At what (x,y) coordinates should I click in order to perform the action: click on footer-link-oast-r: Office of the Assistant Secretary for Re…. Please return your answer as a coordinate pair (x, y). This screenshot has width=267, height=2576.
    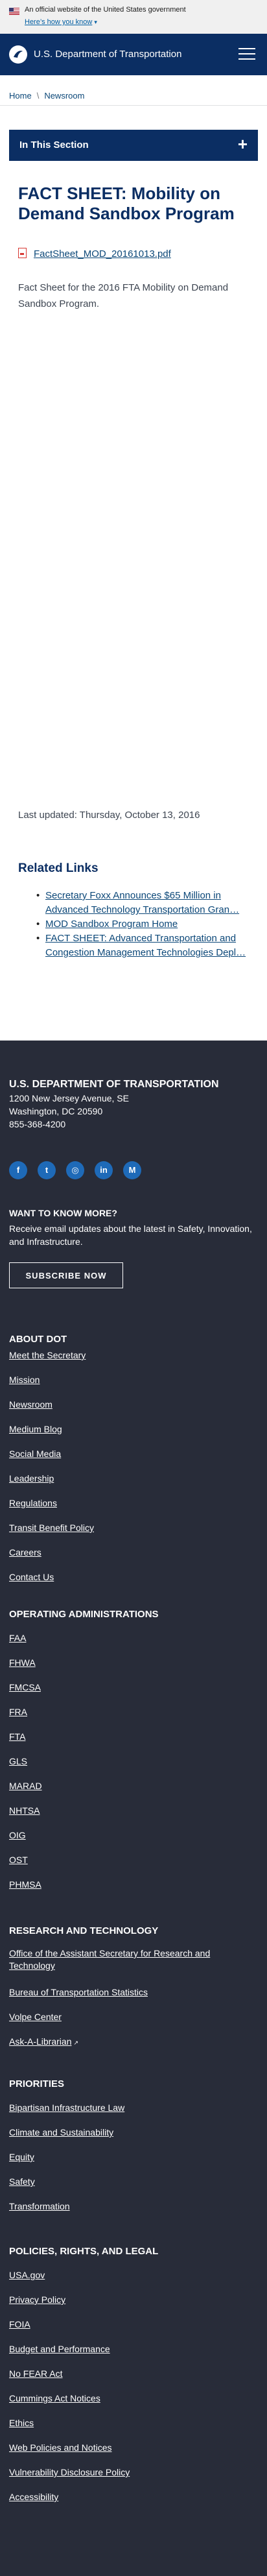
    Looking at the image, I should click on (132, 1959).